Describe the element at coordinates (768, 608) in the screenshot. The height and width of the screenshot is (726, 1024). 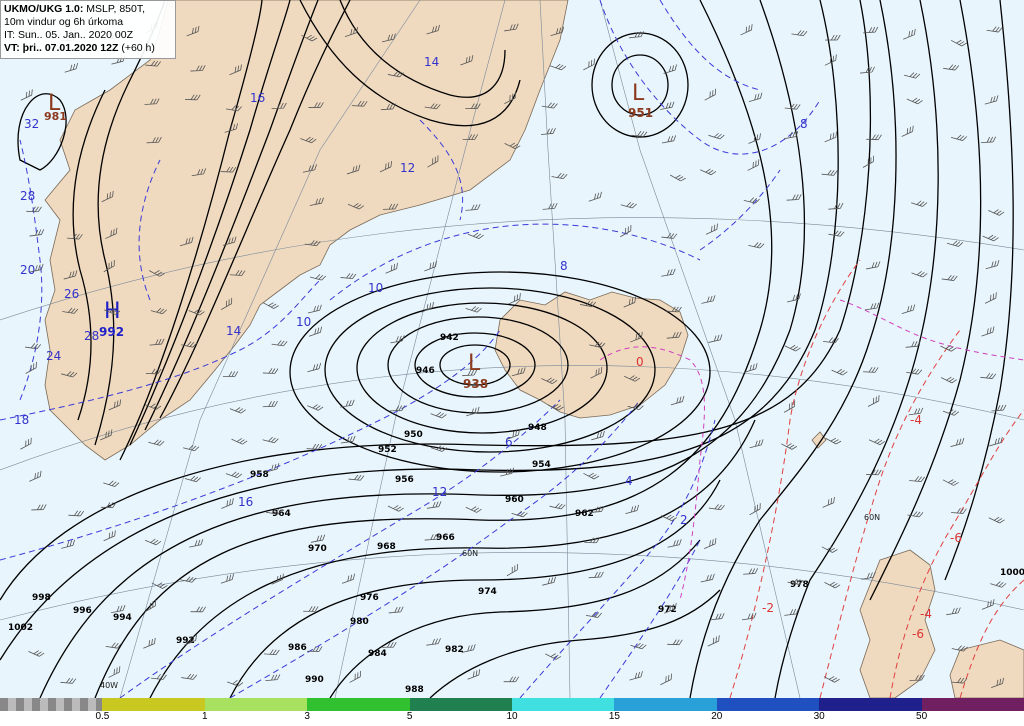
I see `isotherm-label: -2` at that location.